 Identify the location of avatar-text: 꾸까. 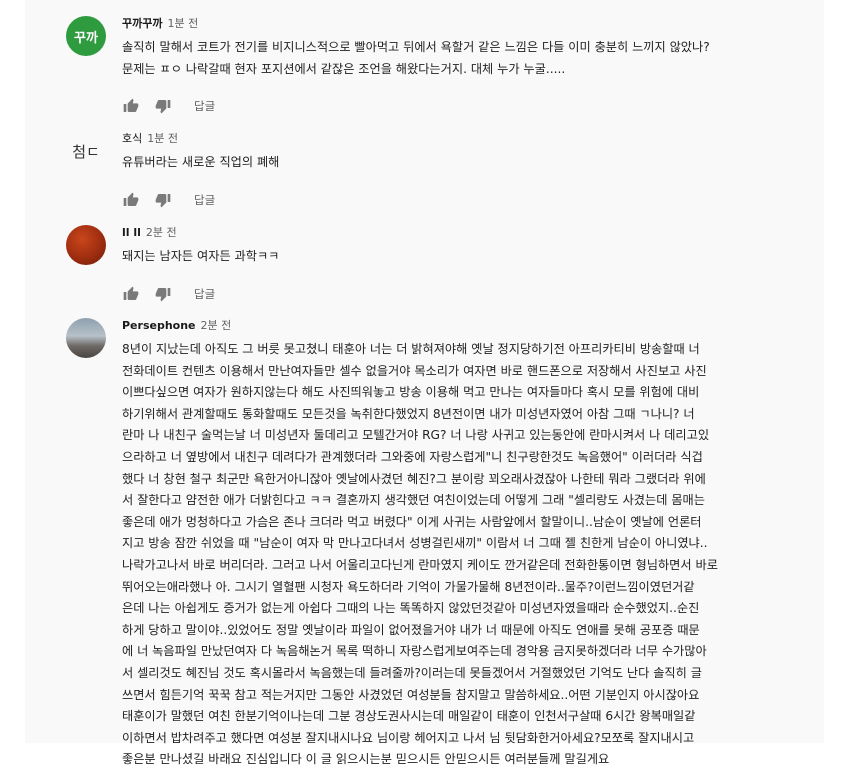
(86, 38).